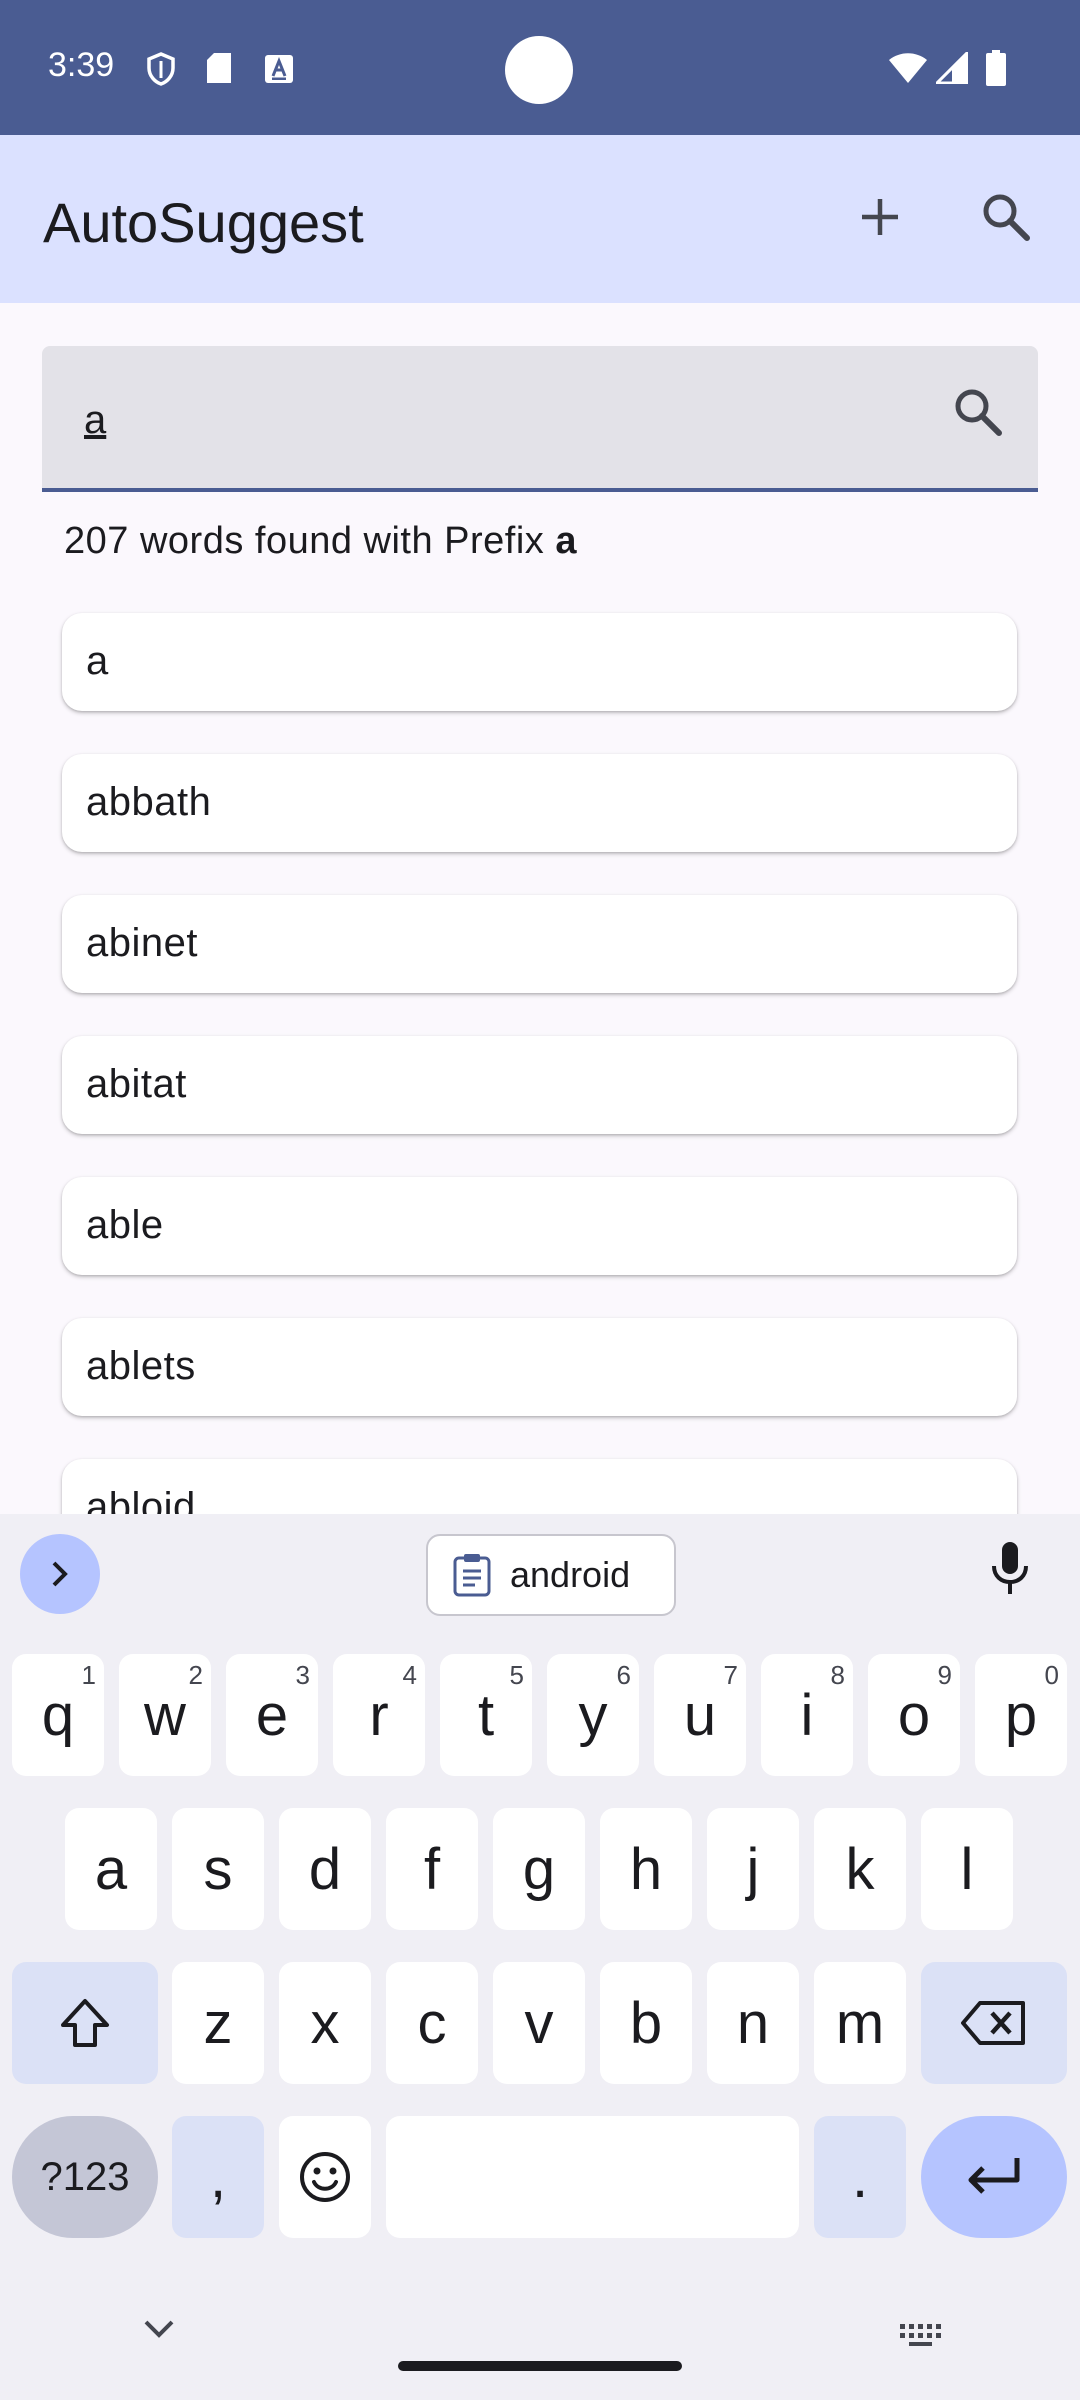 The image size is (1080, 2400). What do you see at coordinates (279, 69) in the screenshot?
I see `font-icon` at bounding box center [279, 69].